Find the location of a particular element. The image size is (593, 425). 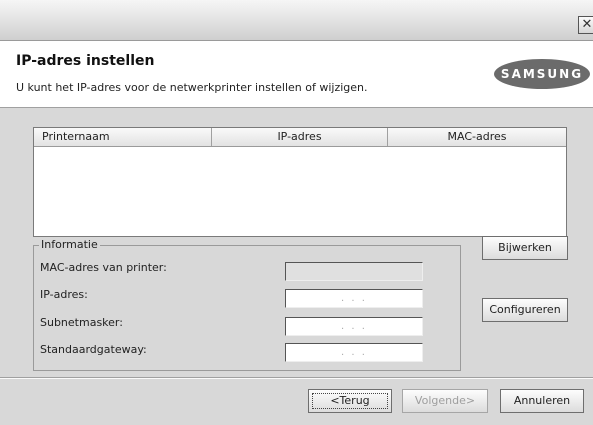

column-header-printer-name: Printernaam is located at coordinates (123, 137).